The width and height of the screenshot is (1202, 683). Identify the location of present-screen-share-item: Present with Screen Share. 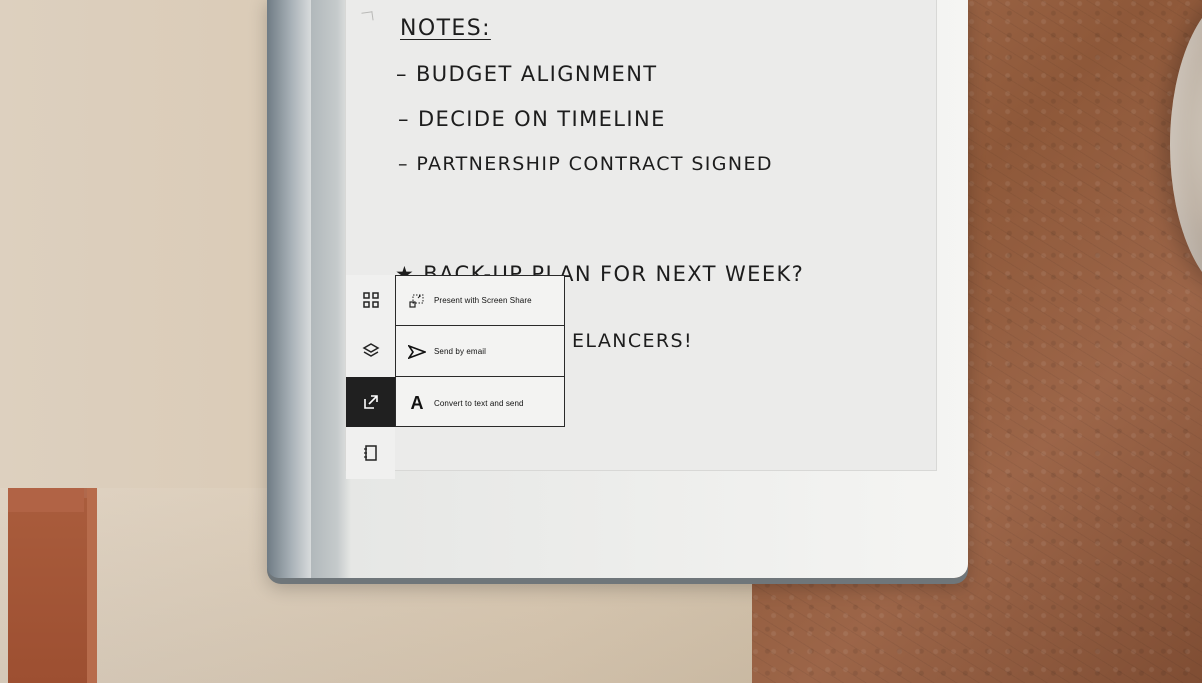
(480, 301).